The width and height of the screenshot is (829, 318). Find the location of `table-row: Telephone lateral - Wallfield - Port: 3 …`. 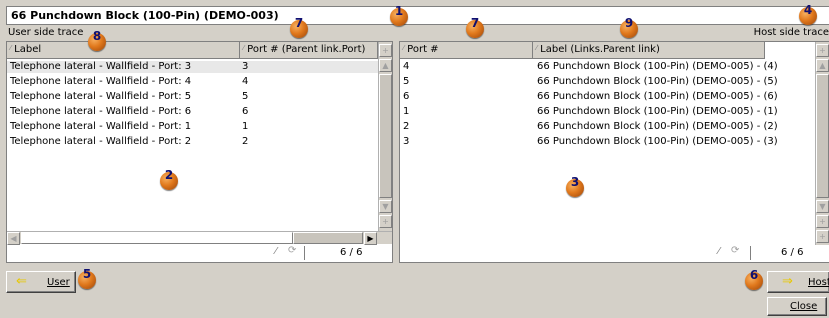

table-row: Telephone lateral - Wallfield - Port: 3 … is located at coordinates (192, 67).